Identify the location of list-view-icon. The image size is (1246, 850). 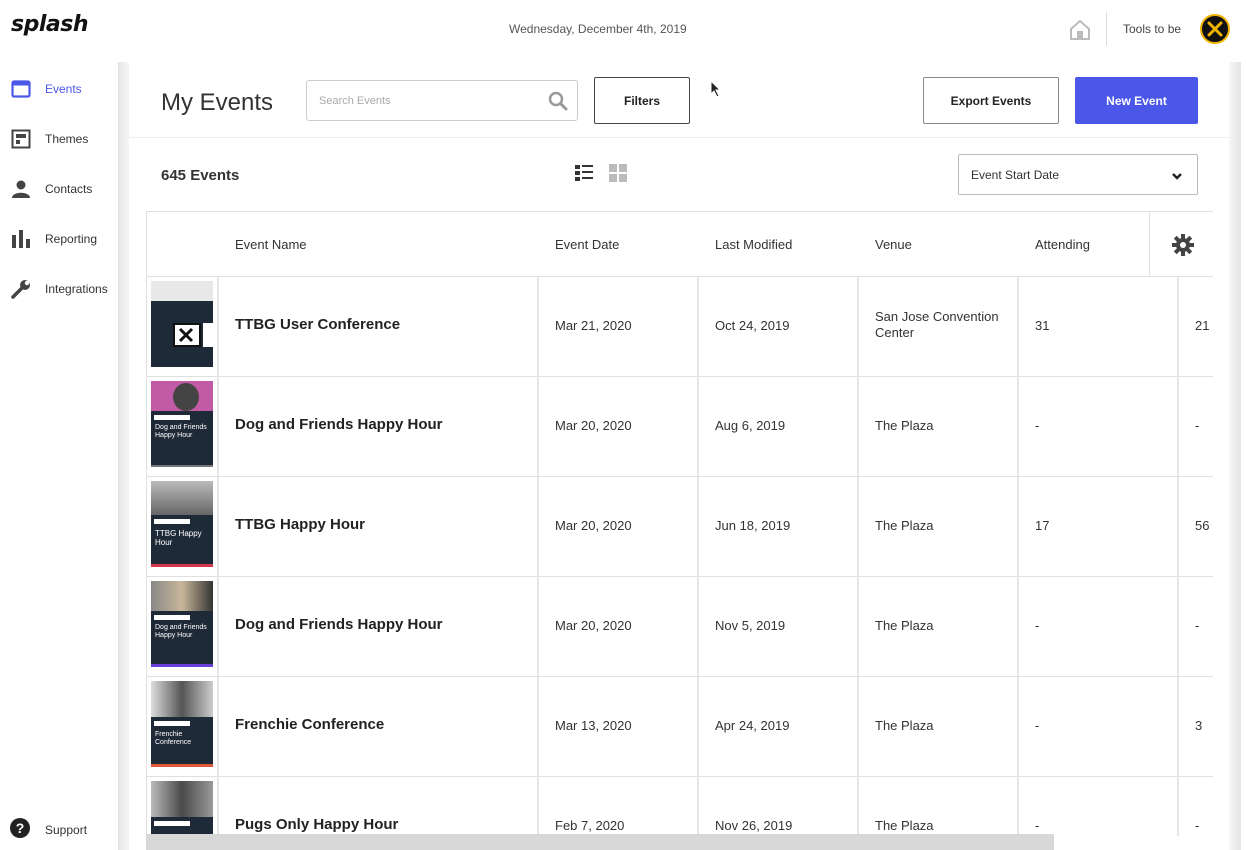
(584, 173).